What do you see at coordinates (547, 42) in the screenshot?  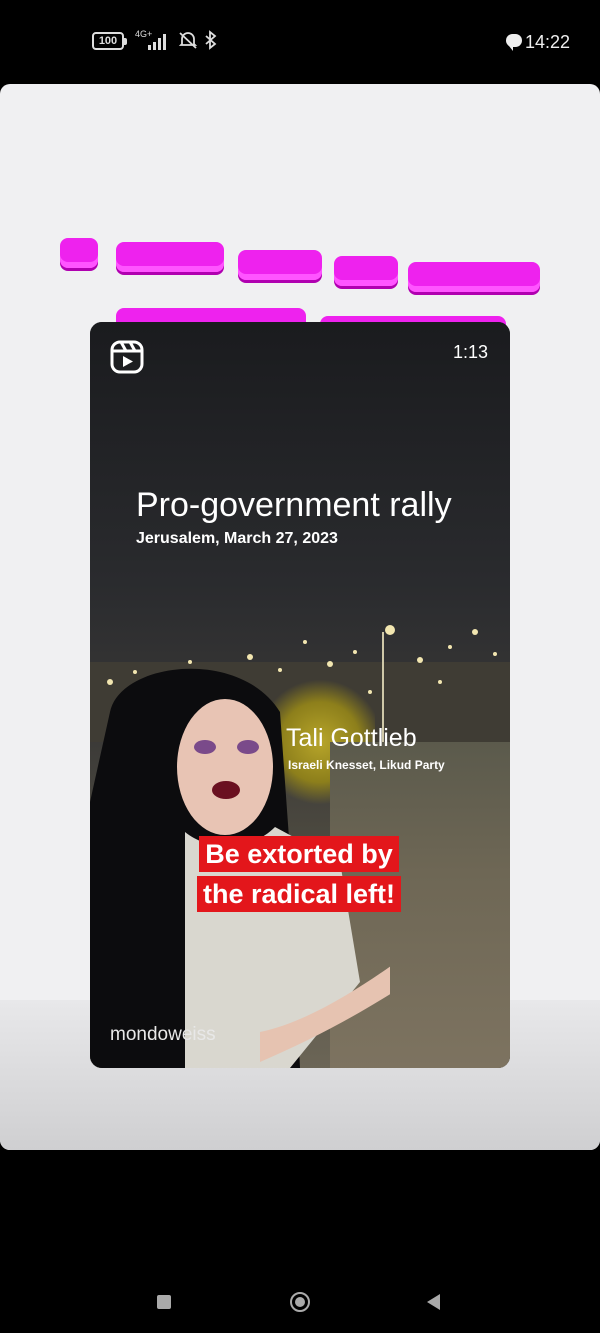 I see `clock: 14:22` at bounding box center [547, 42].